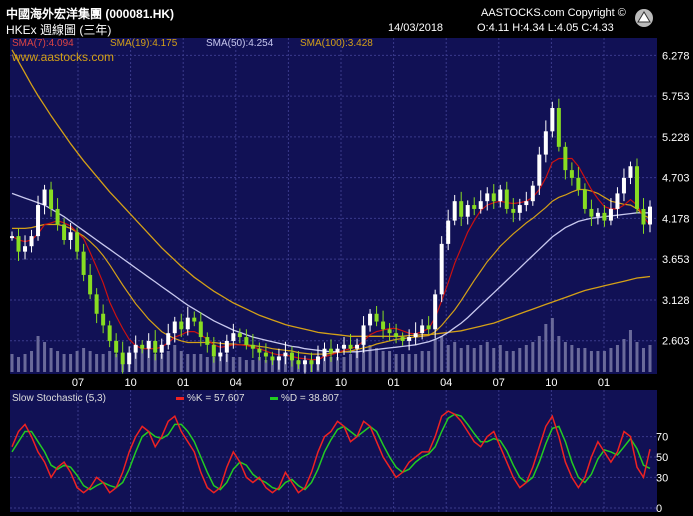  Describe the element at coordinates (676, 219) in the screenshot. I see `y-tick-label: 4.178` at that location.